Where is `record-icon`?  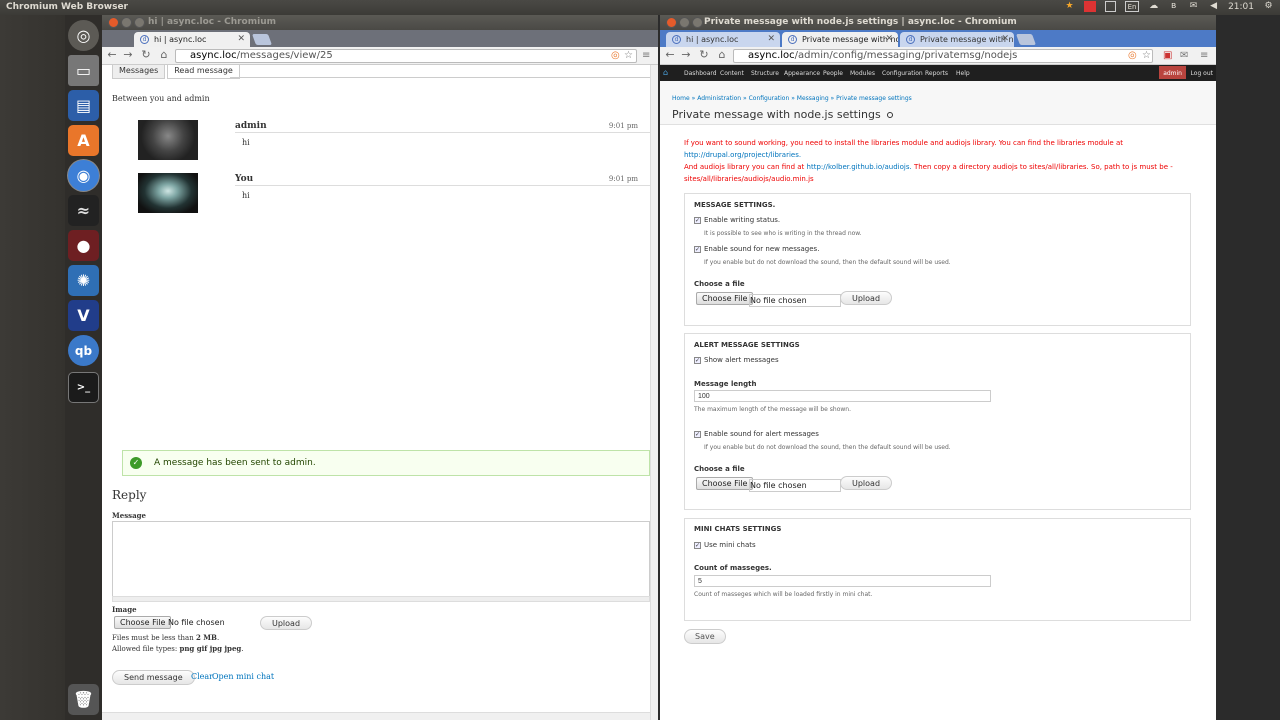 record-icon is located at coordinates (1090, 6).